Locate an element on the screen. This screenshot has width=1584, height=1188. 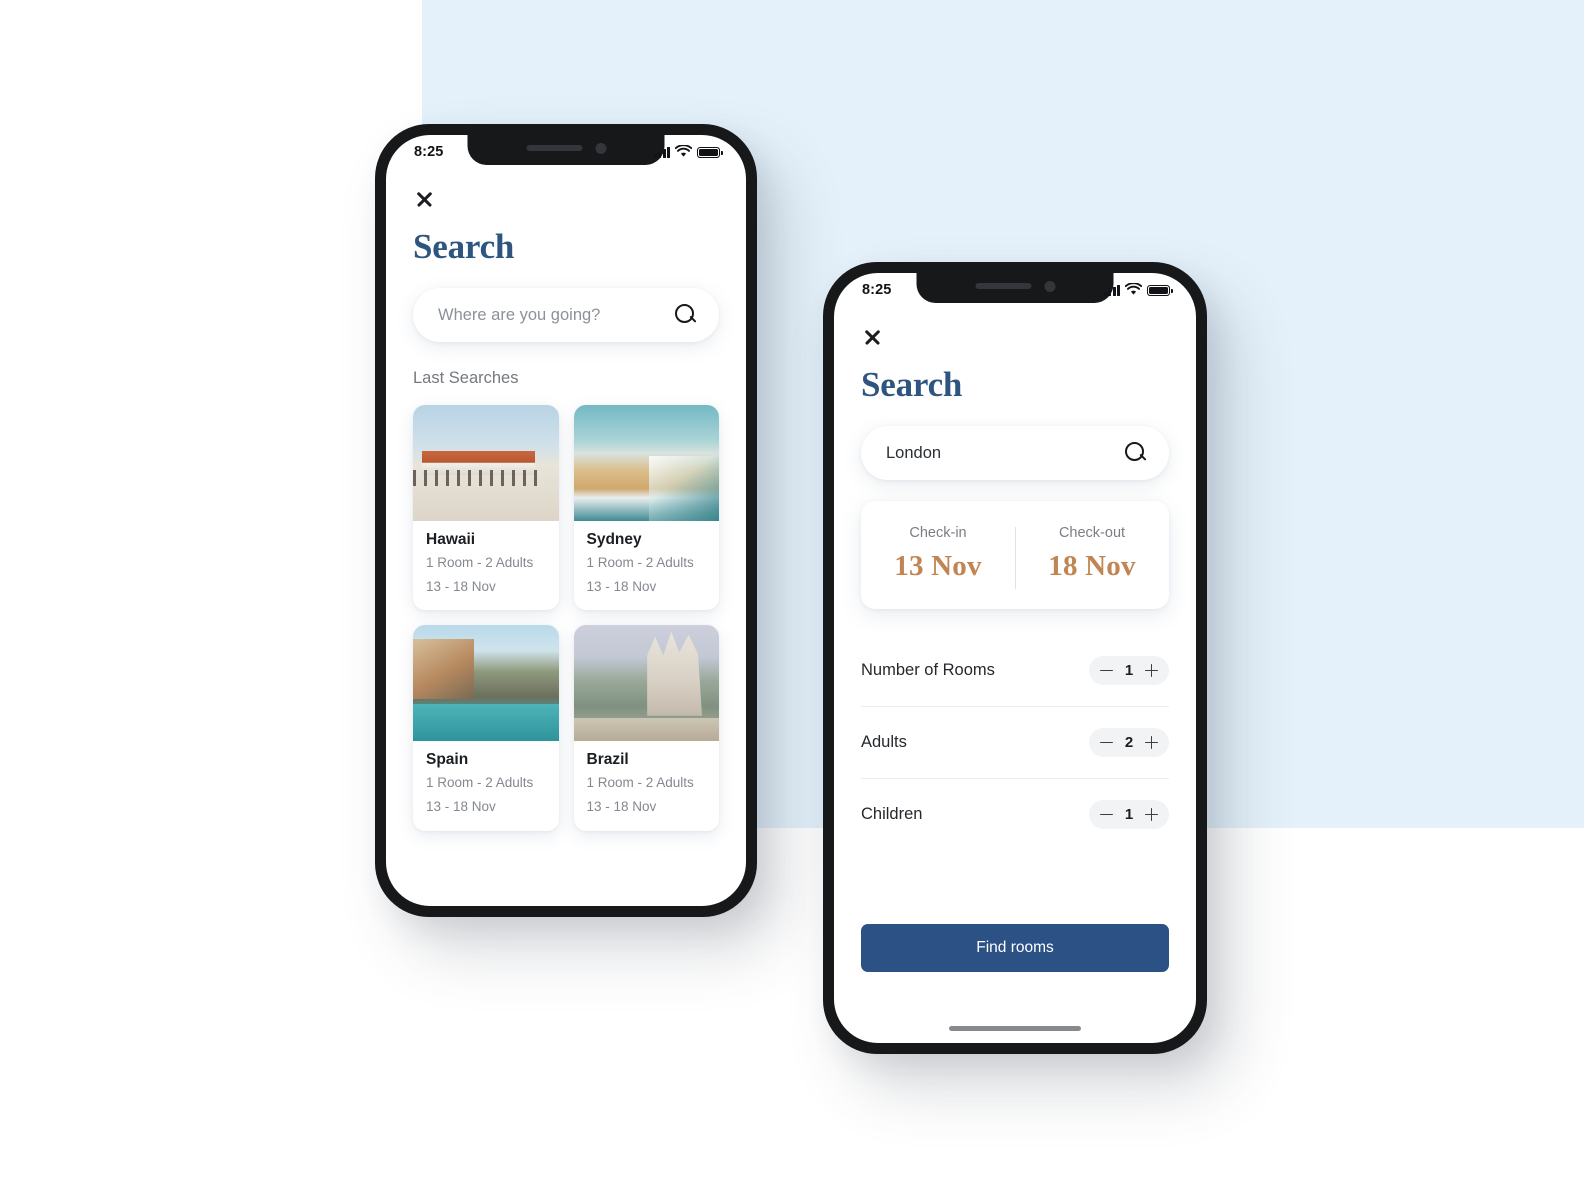
rooms-value: 1 is located at coordinates (1129, 670).